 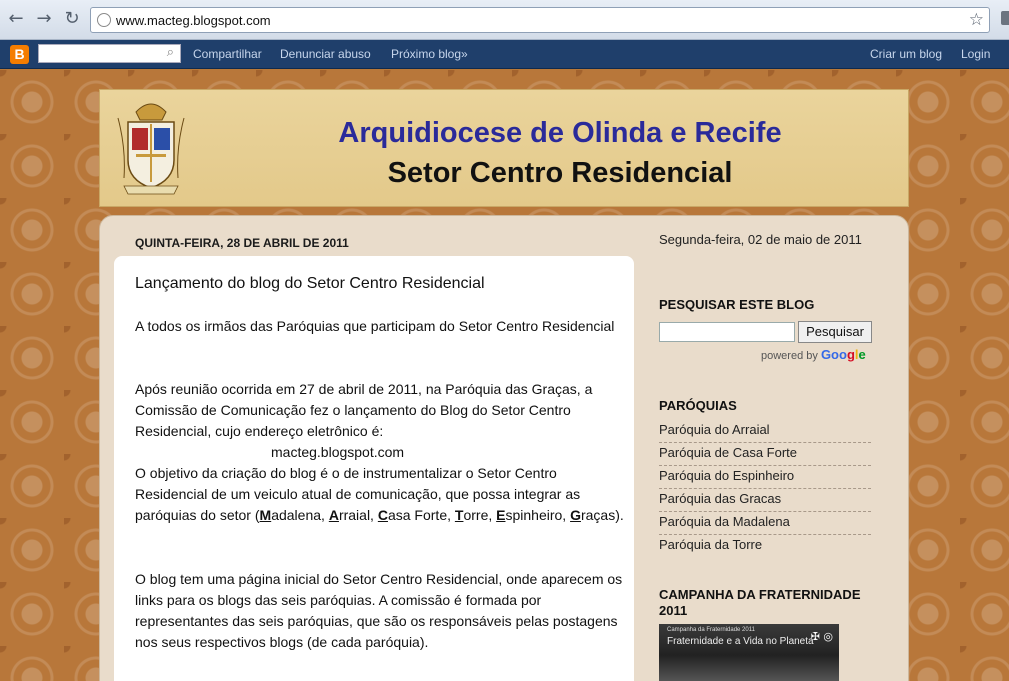 What do you see at coordinates (575, 515) in the screenshot?
I see `parish-initial: G` at bounding box center [575, 515].